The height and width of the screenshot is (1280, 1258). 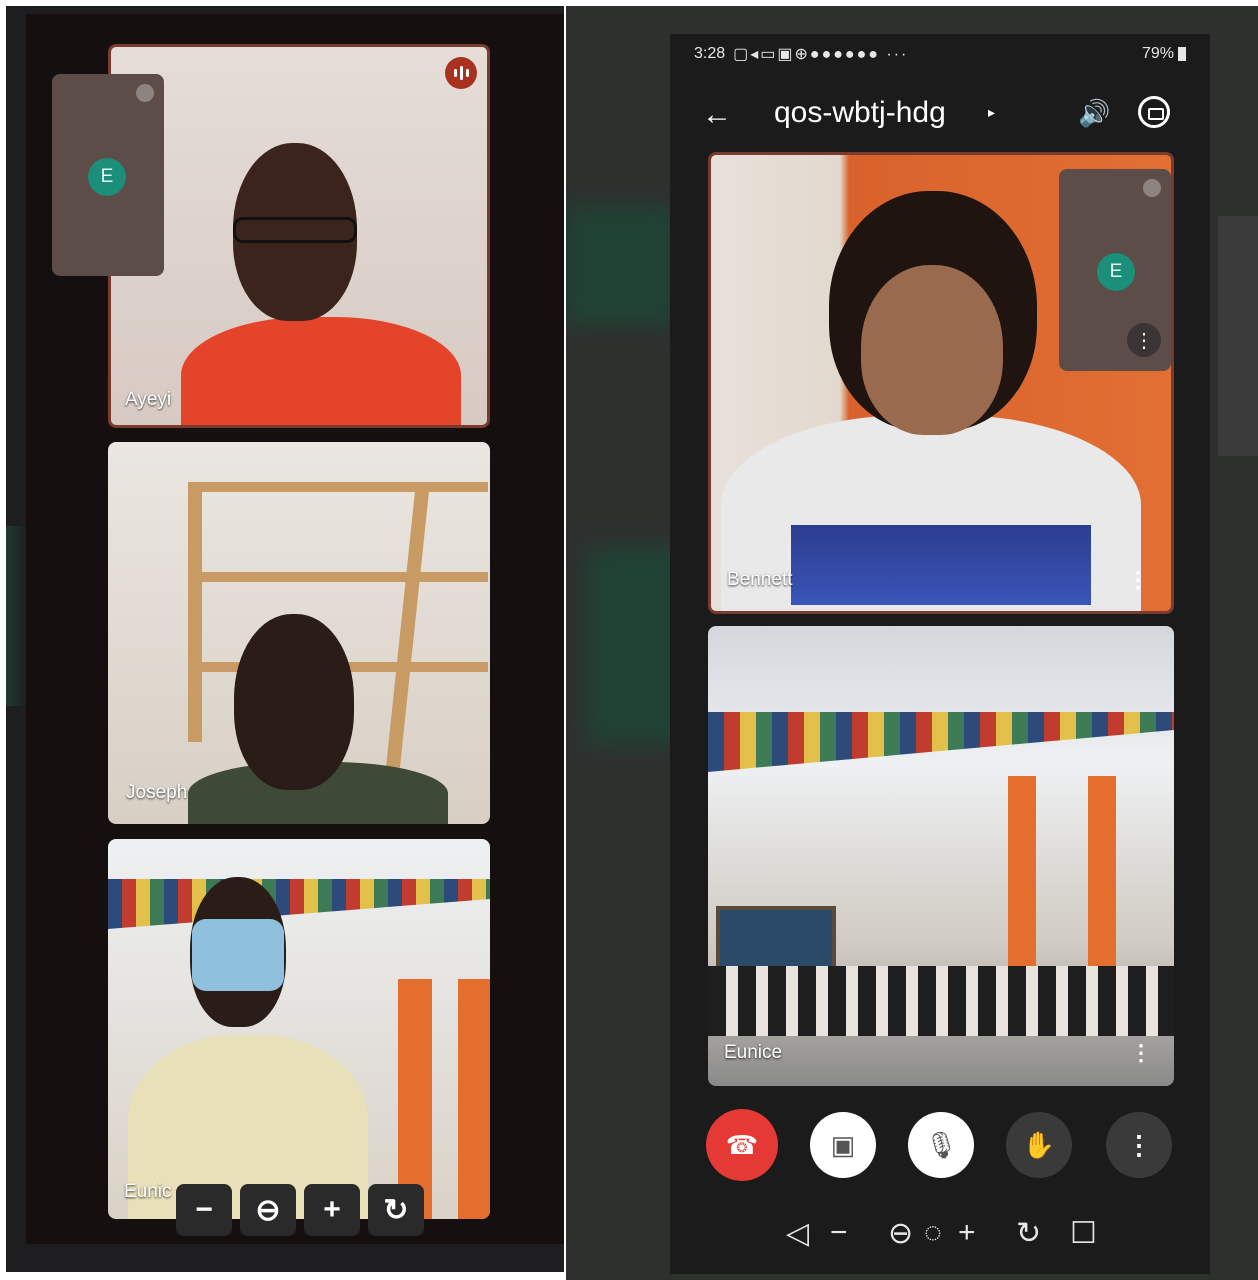 What do you see at coordinates (710, 53) in the screenshot?
I see `status-time: 3:28` at bounding box center [710, 53].